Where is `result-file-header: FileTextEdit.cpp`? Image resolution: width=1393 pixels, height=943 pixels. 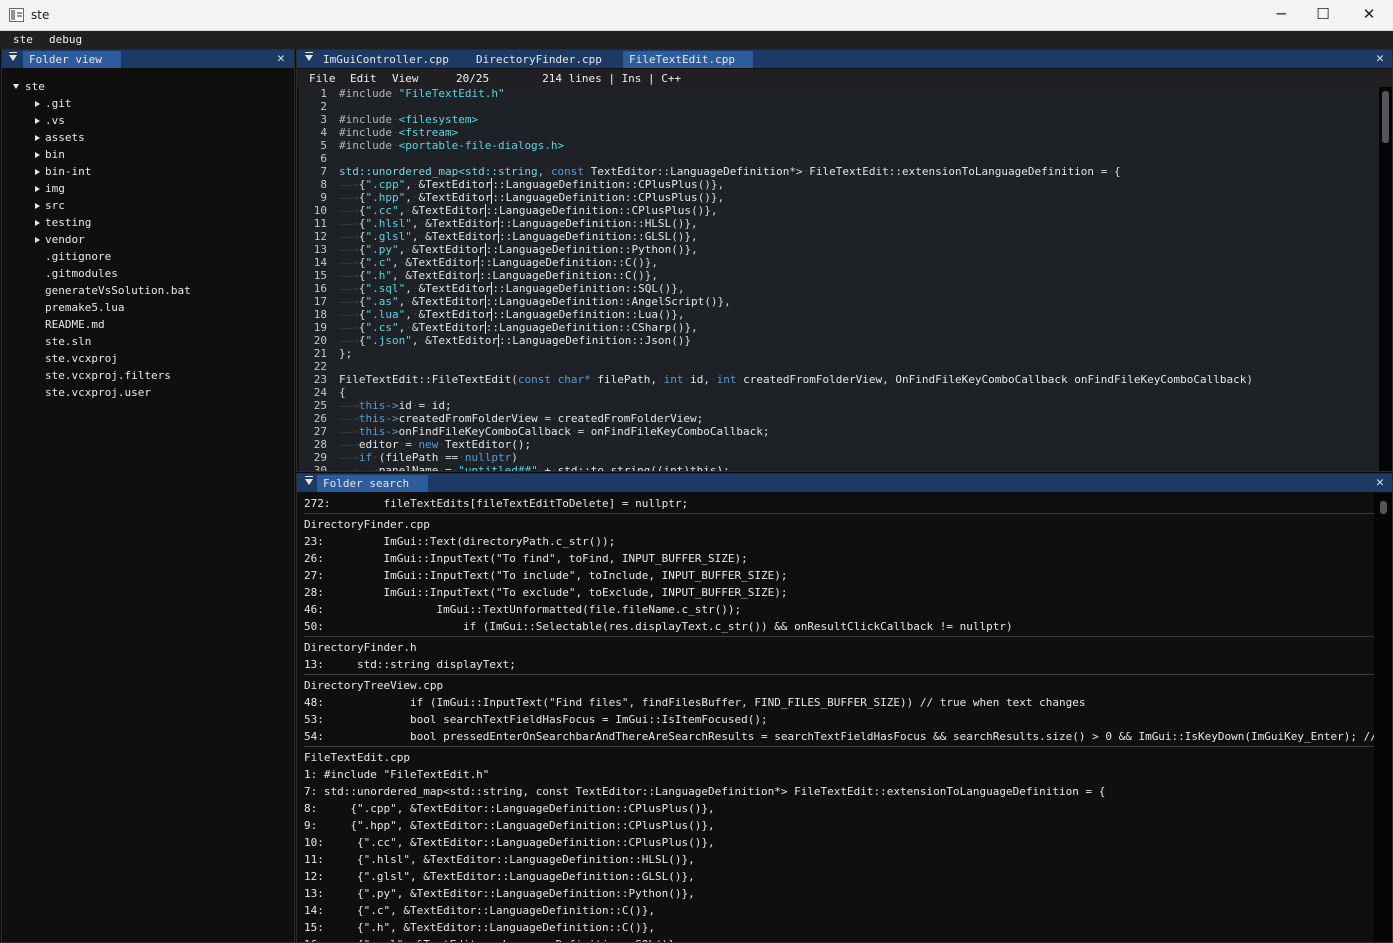 result-file-header: FileTextEdit.cpp is located at coordinates (357, 757).